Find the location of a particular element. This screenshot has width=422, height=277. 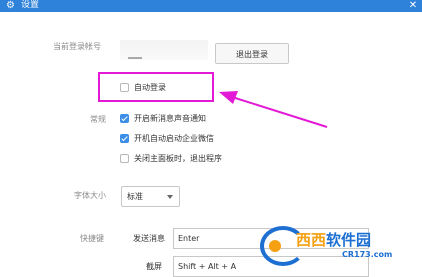

option-exit-on-close: 关闭主面板时，退出程序 is located at coordinates (190, 159).